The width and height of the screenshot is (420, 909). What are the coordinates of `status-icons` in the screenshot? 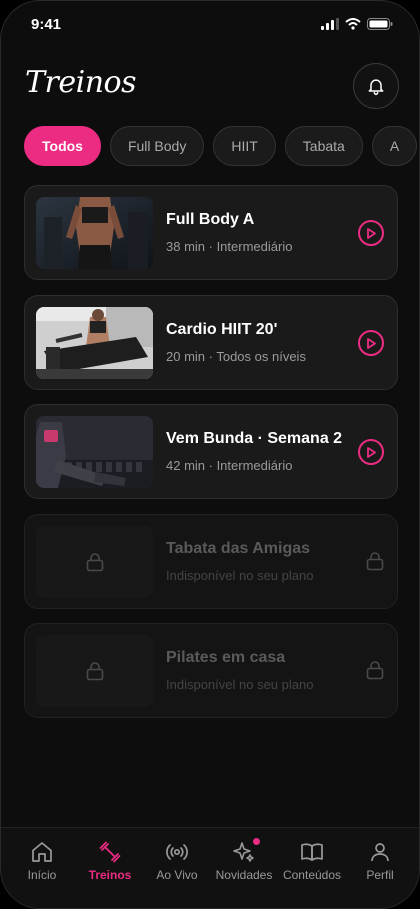 It's located at (357, 24).